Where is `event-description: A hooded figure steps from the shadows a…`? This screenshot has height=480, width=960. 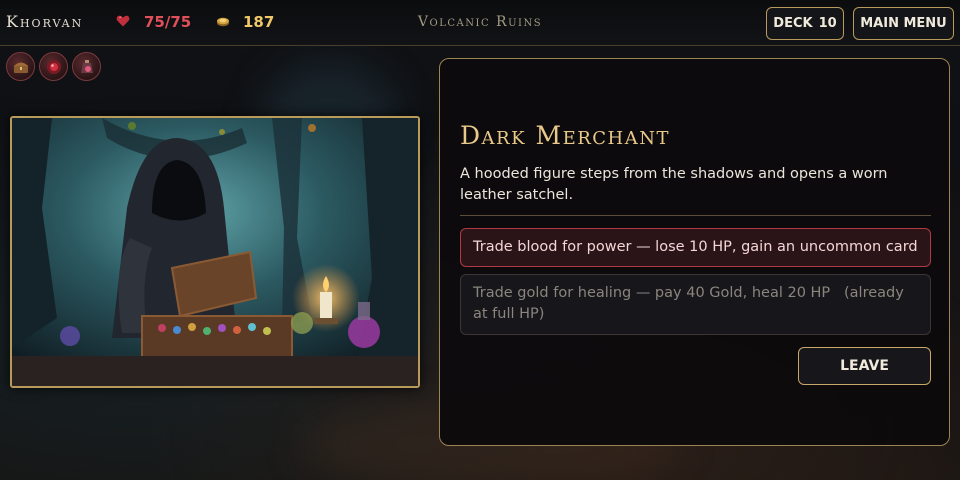 event-description: A hooded figure steps from the shadows a… is located at coordinates (674, 184).